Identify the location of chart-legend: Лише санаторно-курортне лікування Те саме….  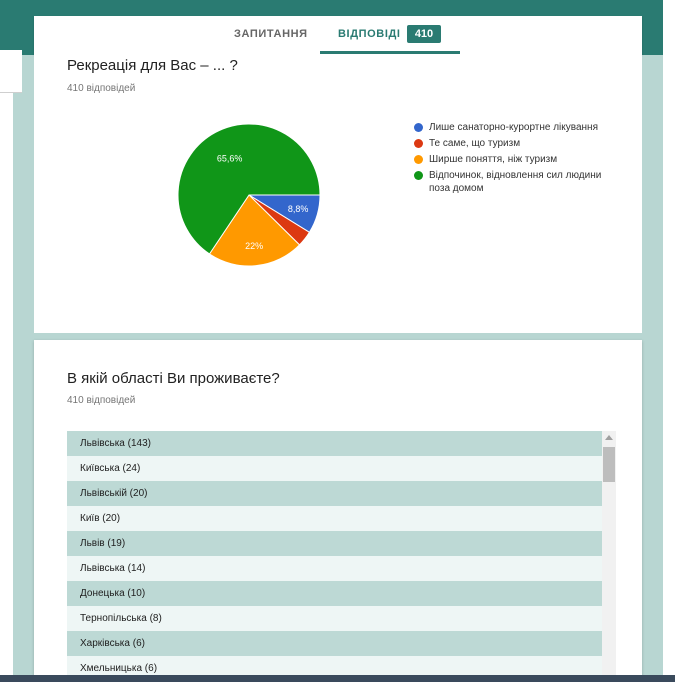
(519, 159).